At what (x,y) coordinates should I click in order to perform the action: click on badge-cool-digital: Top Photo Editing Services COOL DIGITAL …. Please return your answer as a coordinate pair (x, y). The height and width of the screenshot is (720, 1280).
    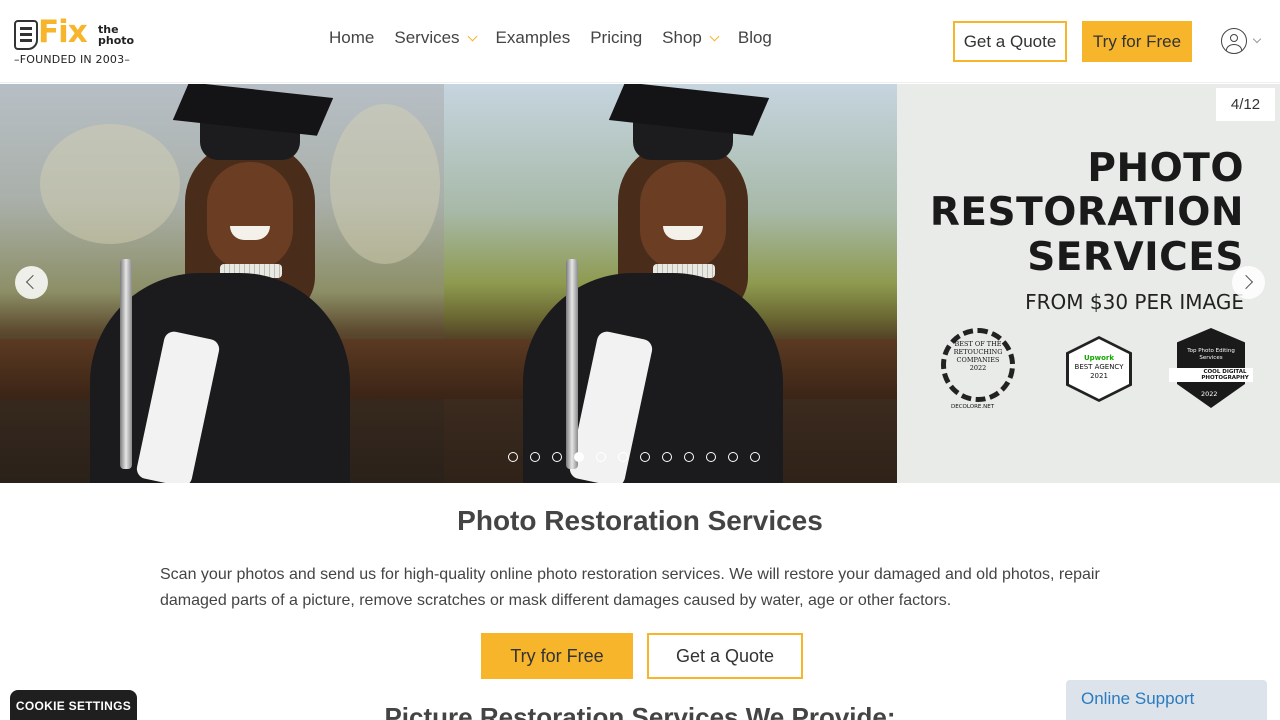
    Looking at the image, I should click on (1210, 372).